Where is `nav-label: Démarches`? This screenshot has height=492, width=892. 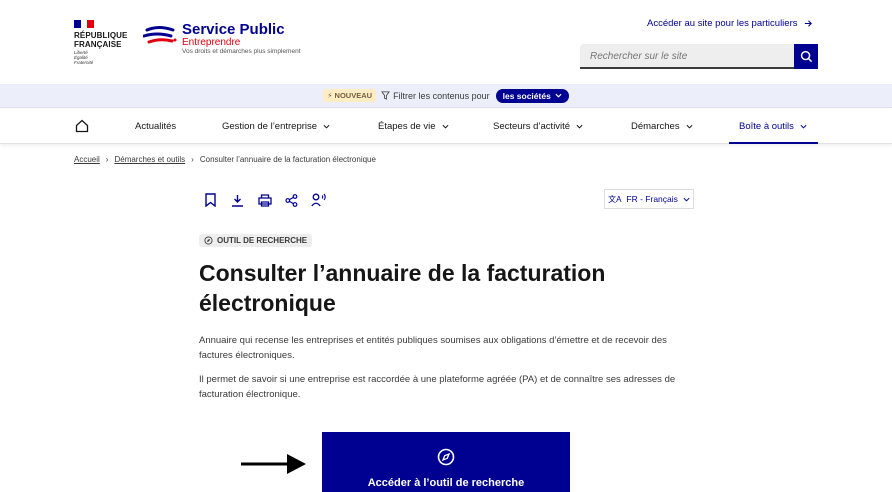
nav-label: Démarches is located at coordinates (655, 126).